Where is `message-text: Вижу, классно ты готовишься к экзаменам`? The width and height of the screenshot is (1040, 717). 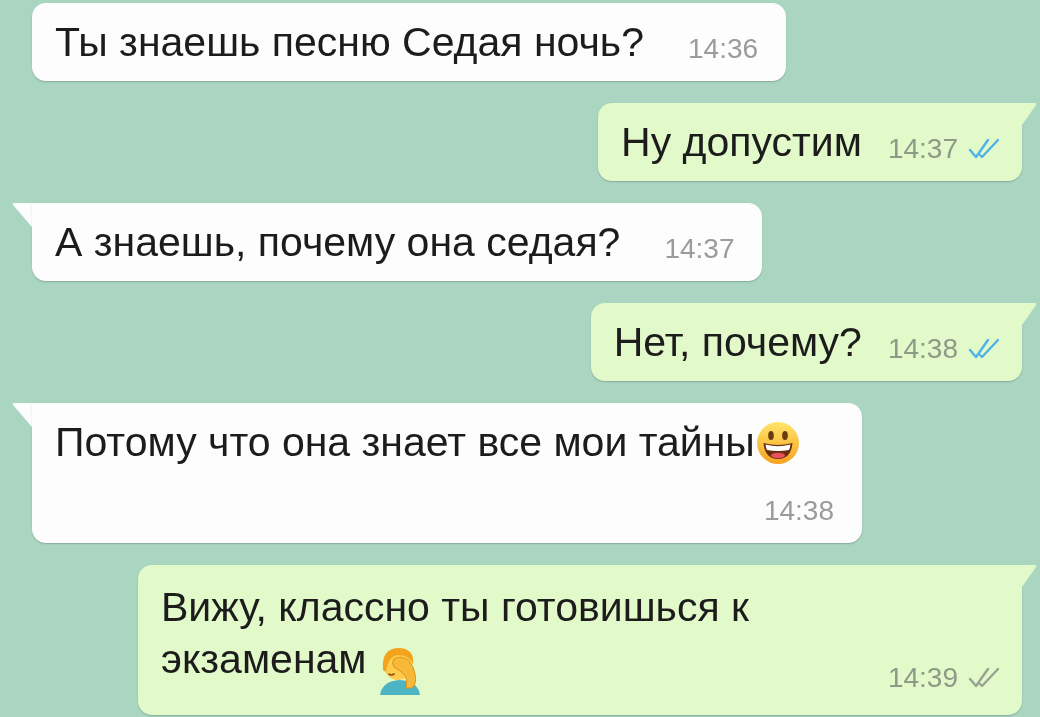 message-text: Вижу, классно ты готовишься к экзаменам is located at coordinates (455, 633).